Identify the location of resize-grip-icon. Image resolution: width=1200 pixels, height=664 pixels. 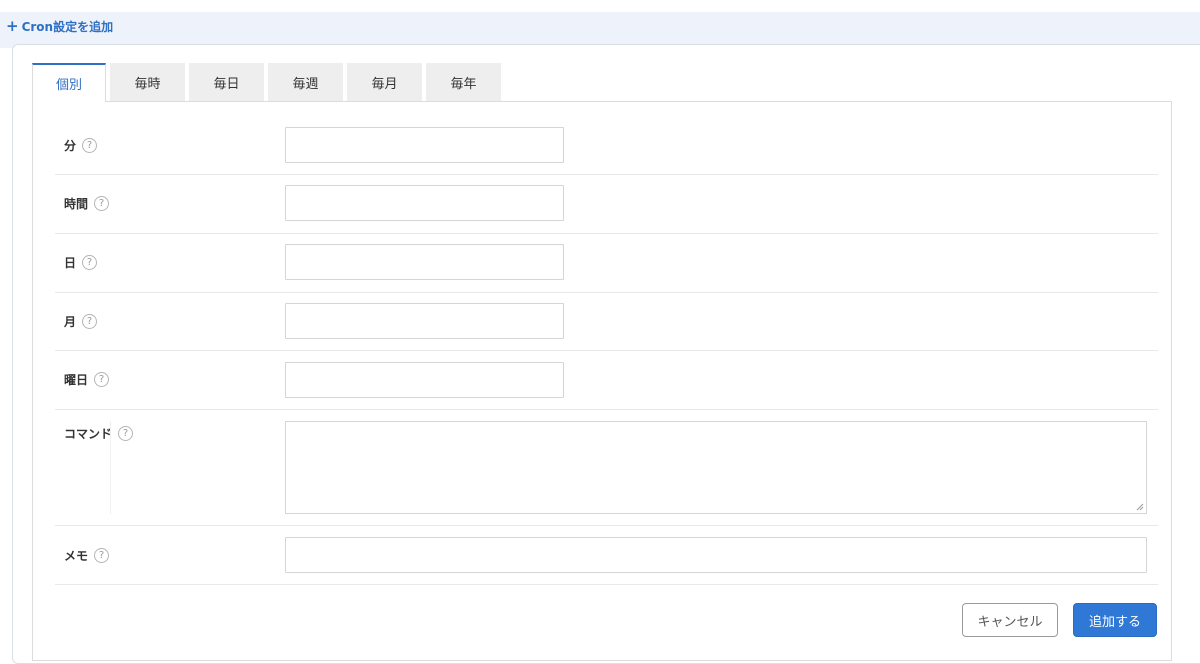
(1140, 507).